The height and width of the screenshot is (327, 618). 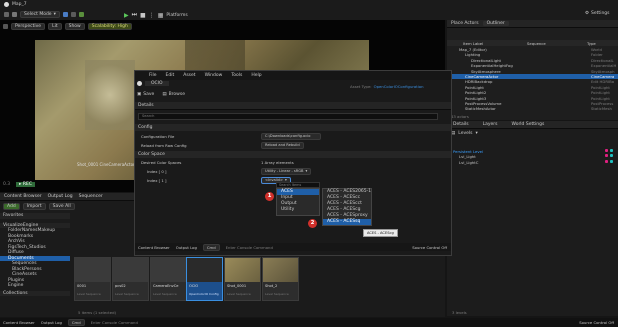 What do you see at coordinates (170, 75) in the screenshot?
I see `menu-edit: Edit` at bounding box center [170, 75].